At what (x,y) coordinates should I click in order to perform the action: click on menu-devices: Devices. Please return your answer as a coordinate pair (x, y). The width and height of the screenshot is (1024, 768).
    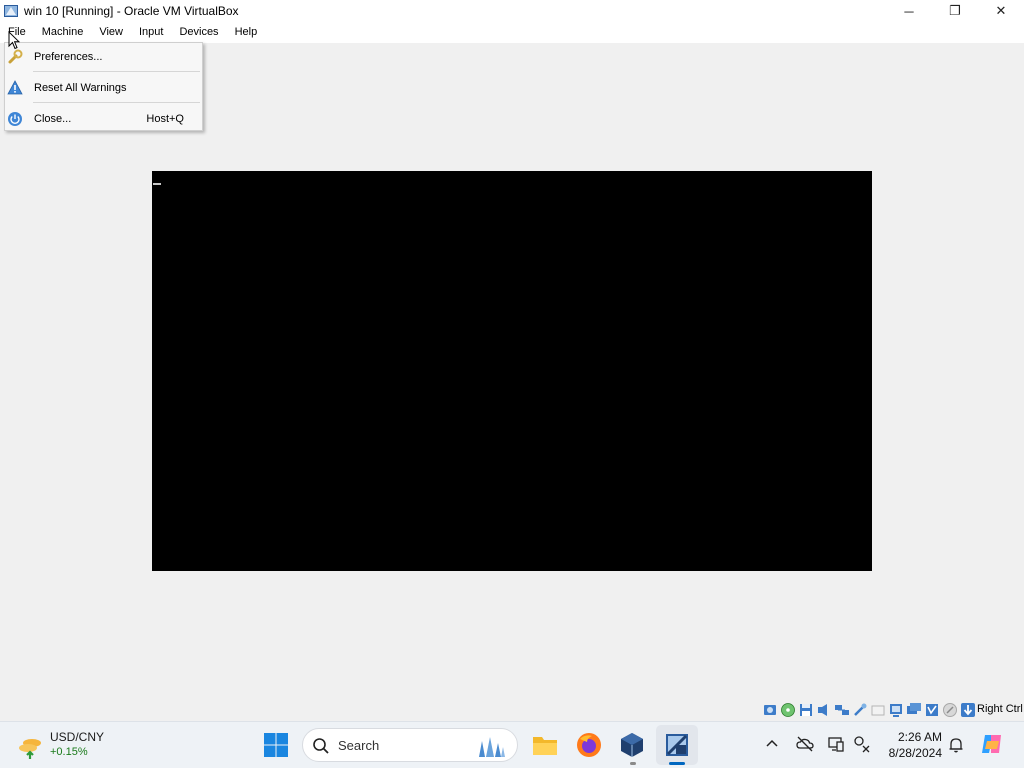
    Looking at the image, I should click on (198, 32).